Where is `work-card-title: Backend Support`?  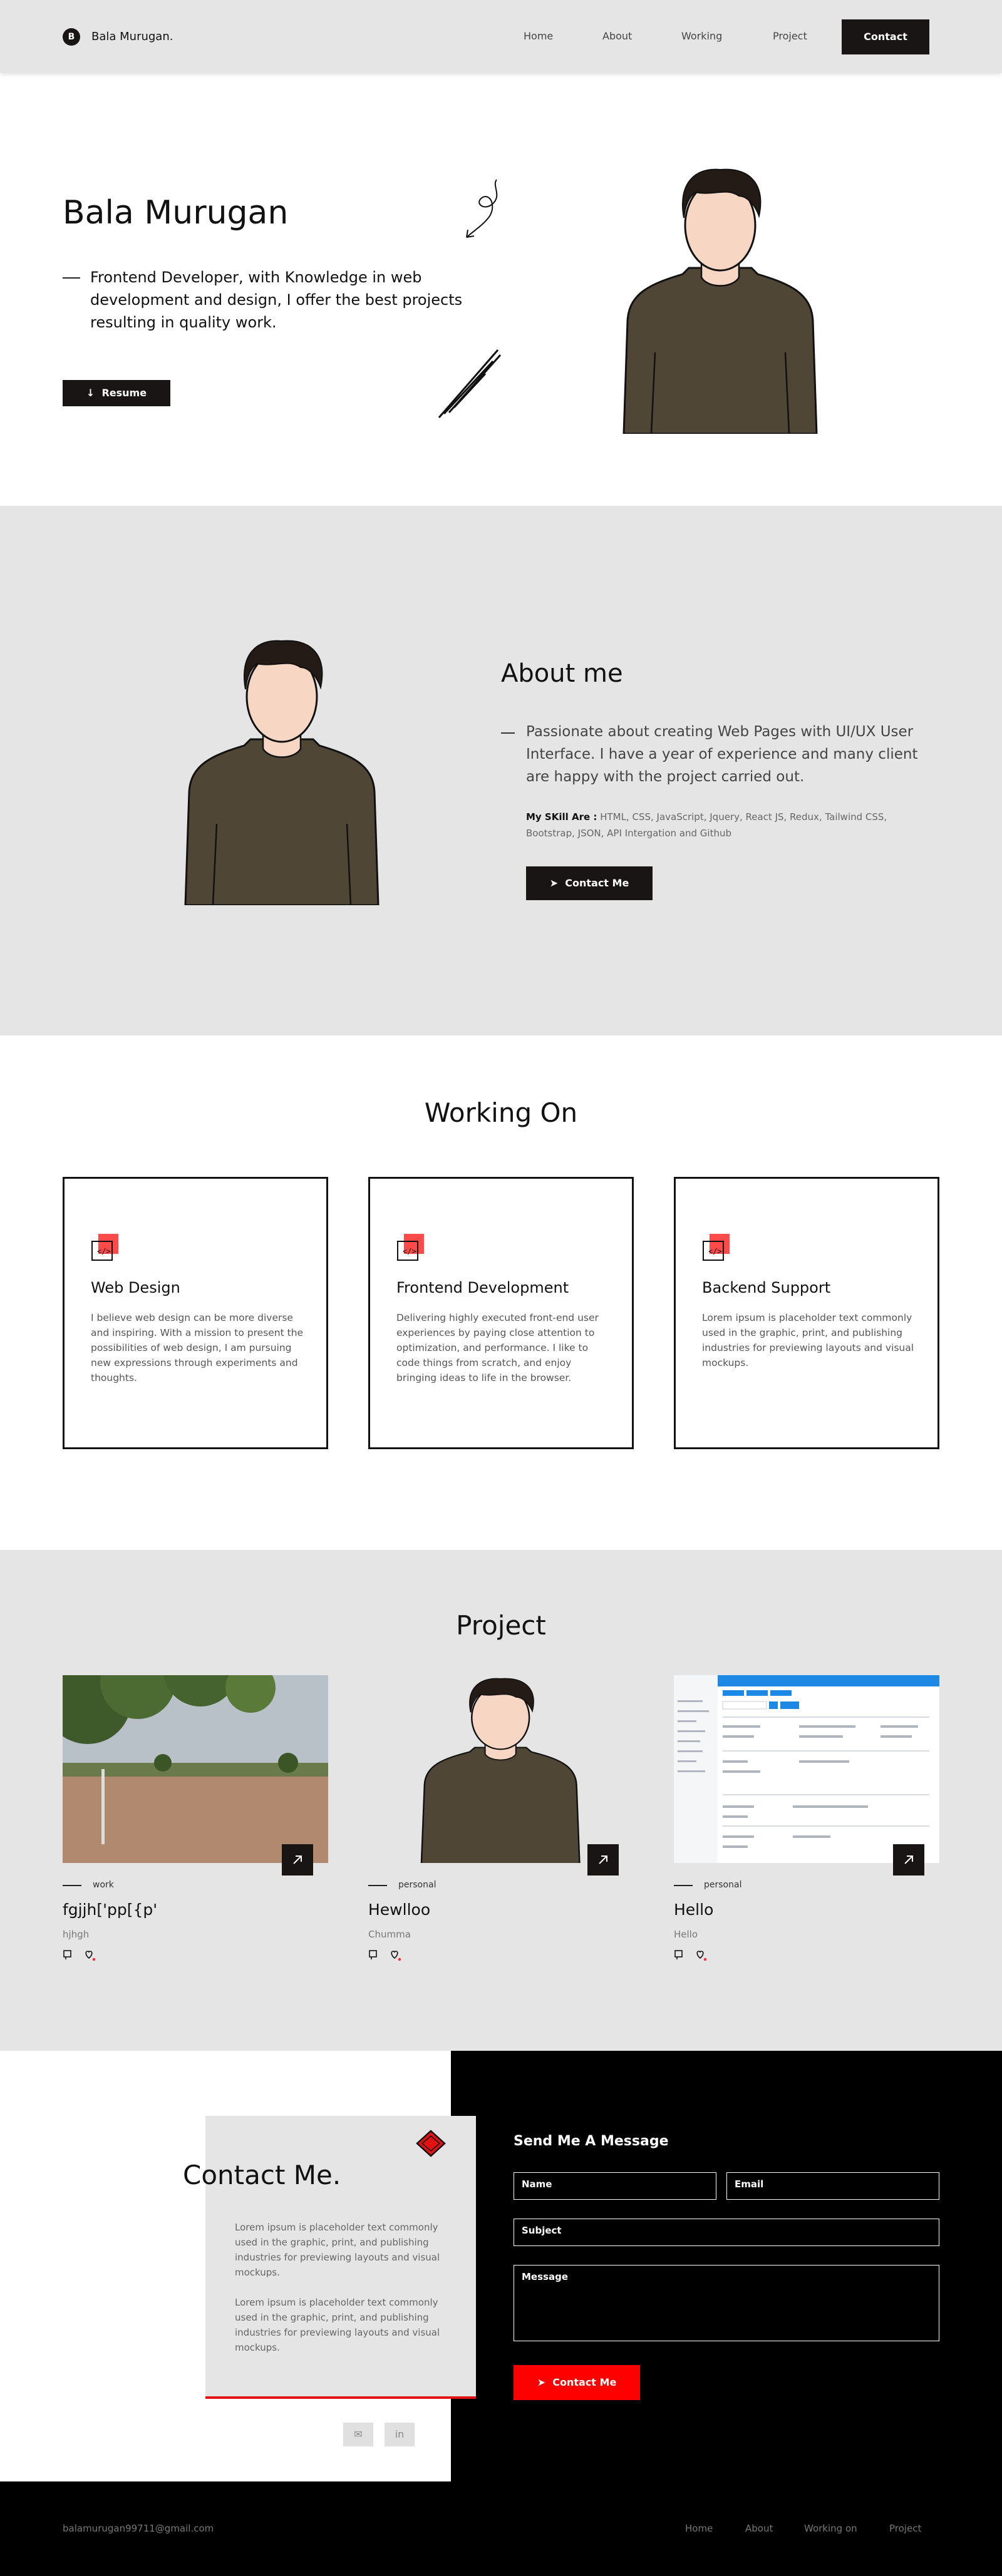 work-card-title: Backend Support is located at coordinates (766, 1287).